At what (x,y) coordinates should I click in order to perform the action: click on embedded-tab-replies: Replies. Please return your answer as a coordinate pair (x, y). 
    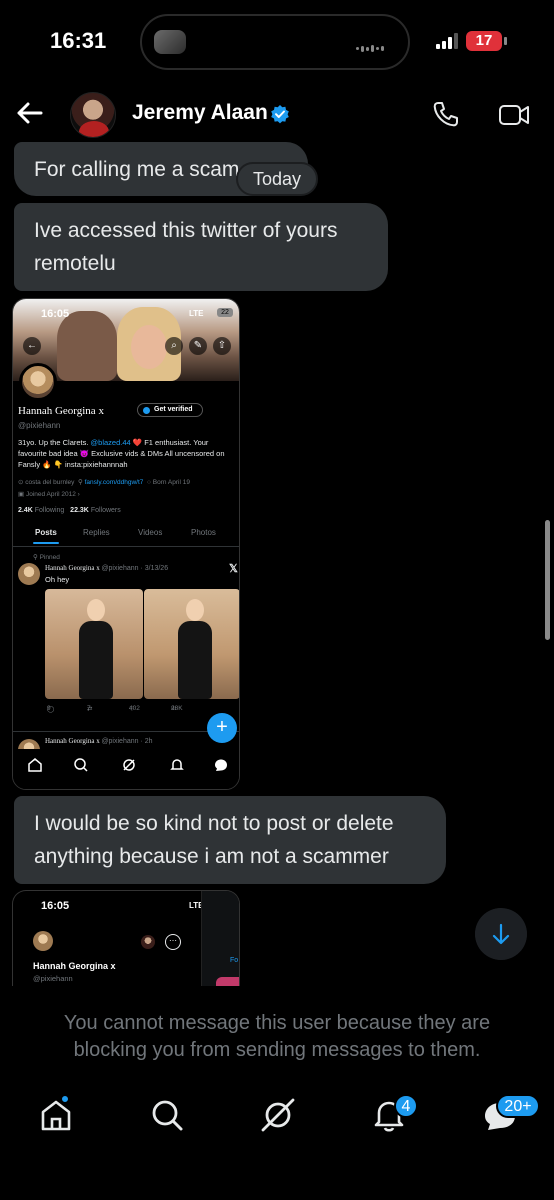
    Looking at the image, I should click on (96, 532).